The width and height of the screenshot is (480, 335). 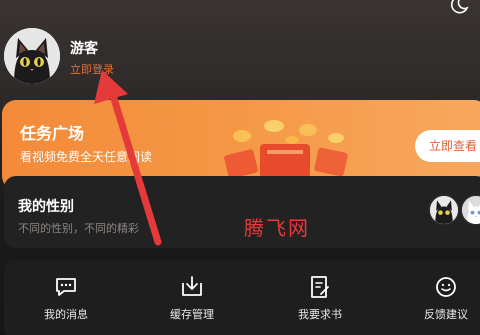 What do you see at coordinates (52, 133) in the screenshot?
I see `task-plaza-title: 任务广场` at bounding box center [52, 133].